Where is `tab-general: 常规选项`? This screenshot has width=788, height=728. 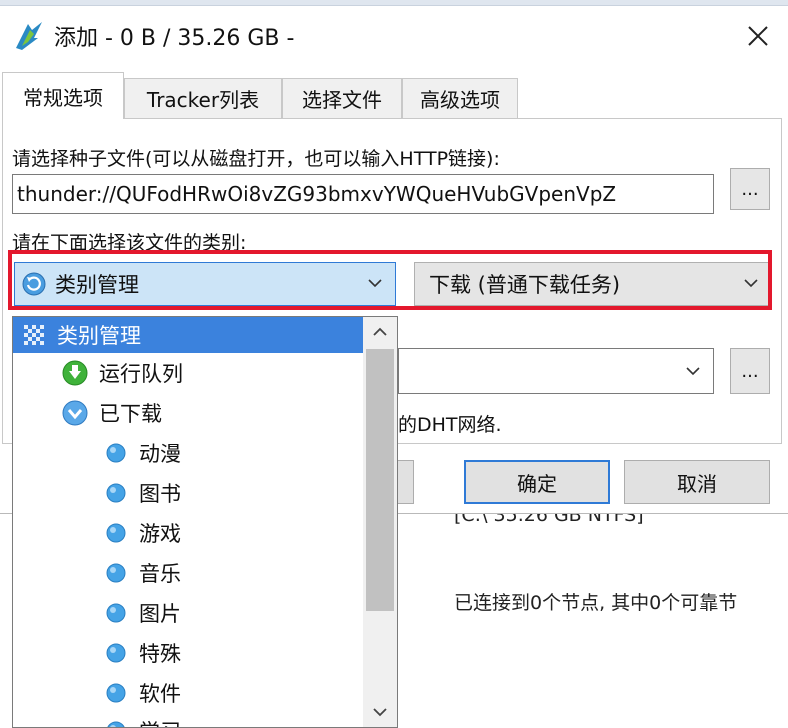 tab-general: 常规选项 is located at coordinates (63, 95).